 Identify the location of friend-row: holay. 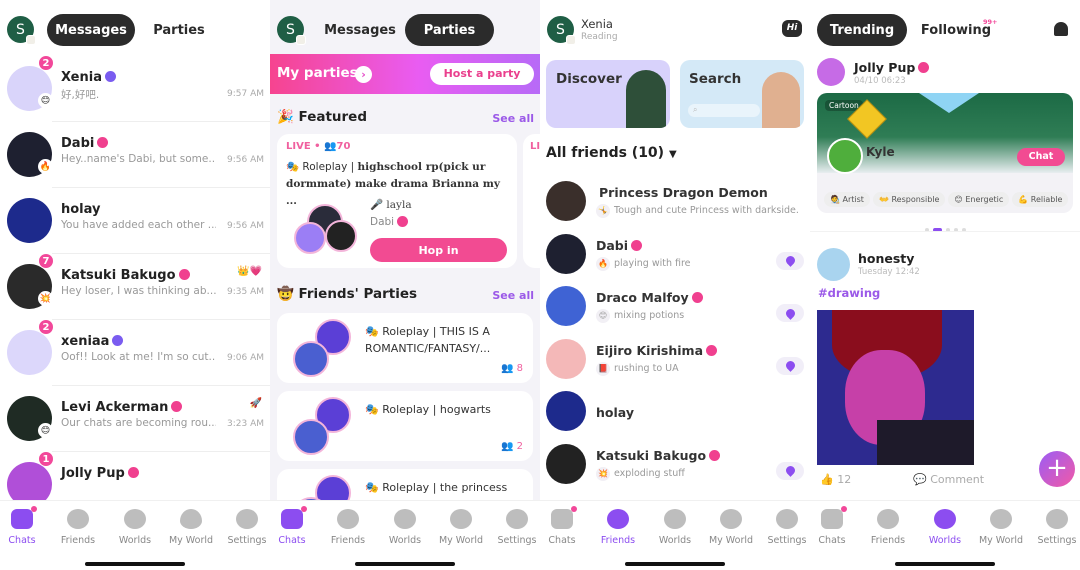
(675, 413).